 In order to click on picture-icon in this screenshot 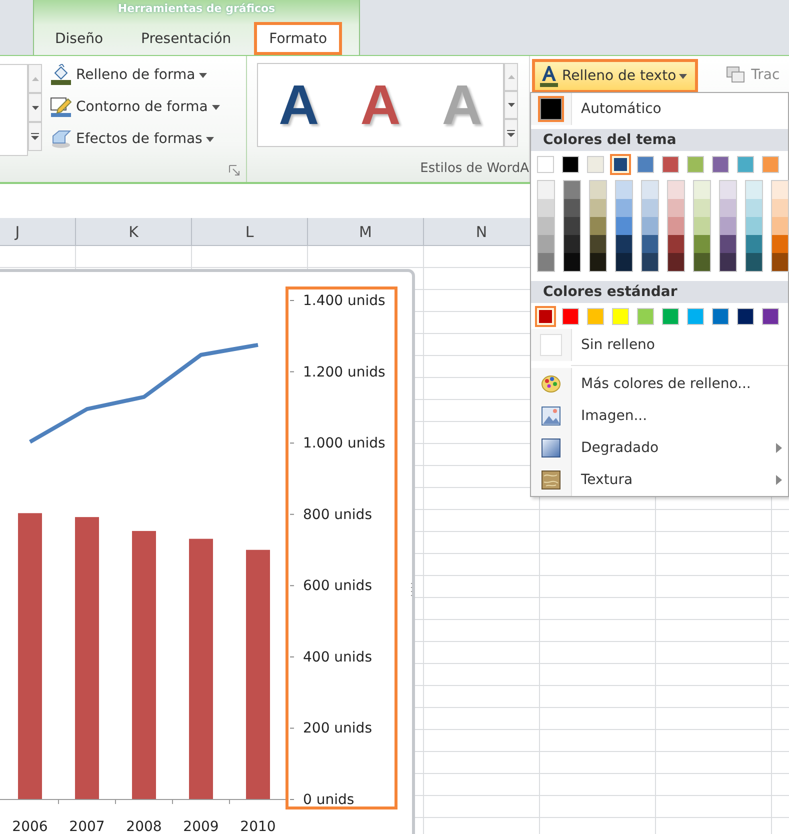, I will do `click(551, 416)`.